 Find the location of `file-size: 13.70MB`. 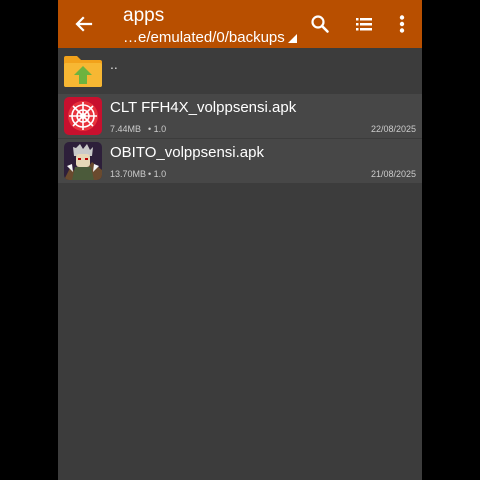

file-size: 13.70MB is located at coordinates (128, 174).